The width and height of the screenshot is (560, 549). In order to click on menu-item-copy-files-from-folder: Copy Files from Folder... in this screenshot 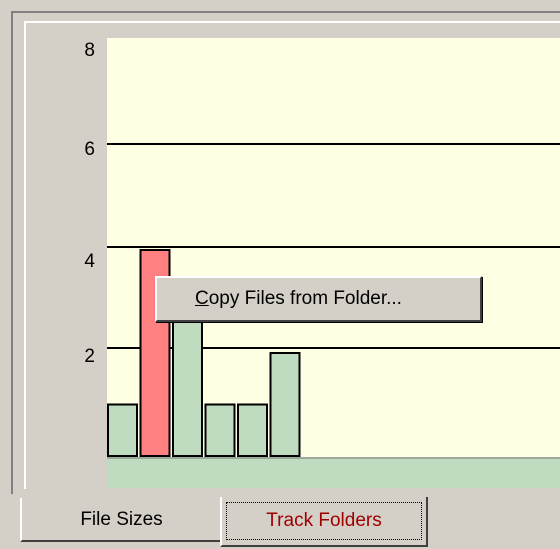, I will do `click(319, 299)`.